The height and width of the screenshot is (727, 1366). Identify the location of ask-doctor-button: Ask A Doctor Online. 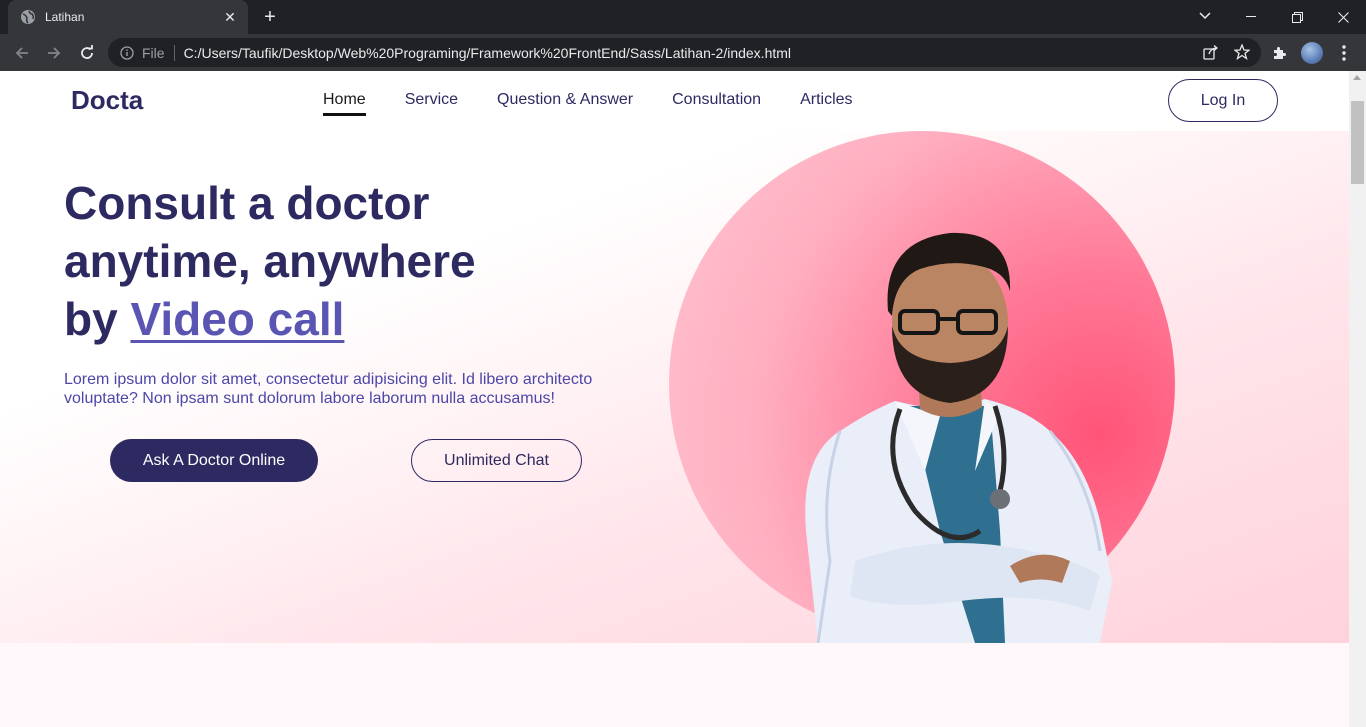
(214, 460).